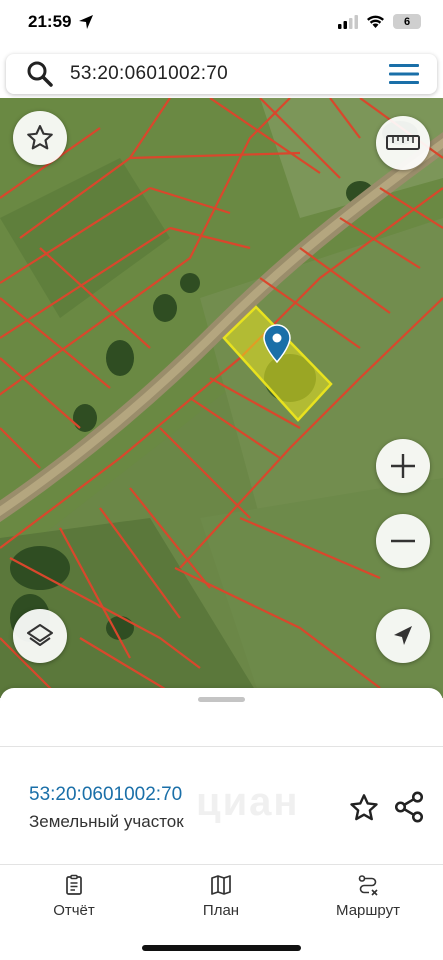  Describe the element at coordinates (368, 885) in the screenshot. I see `route-icon` at that location.